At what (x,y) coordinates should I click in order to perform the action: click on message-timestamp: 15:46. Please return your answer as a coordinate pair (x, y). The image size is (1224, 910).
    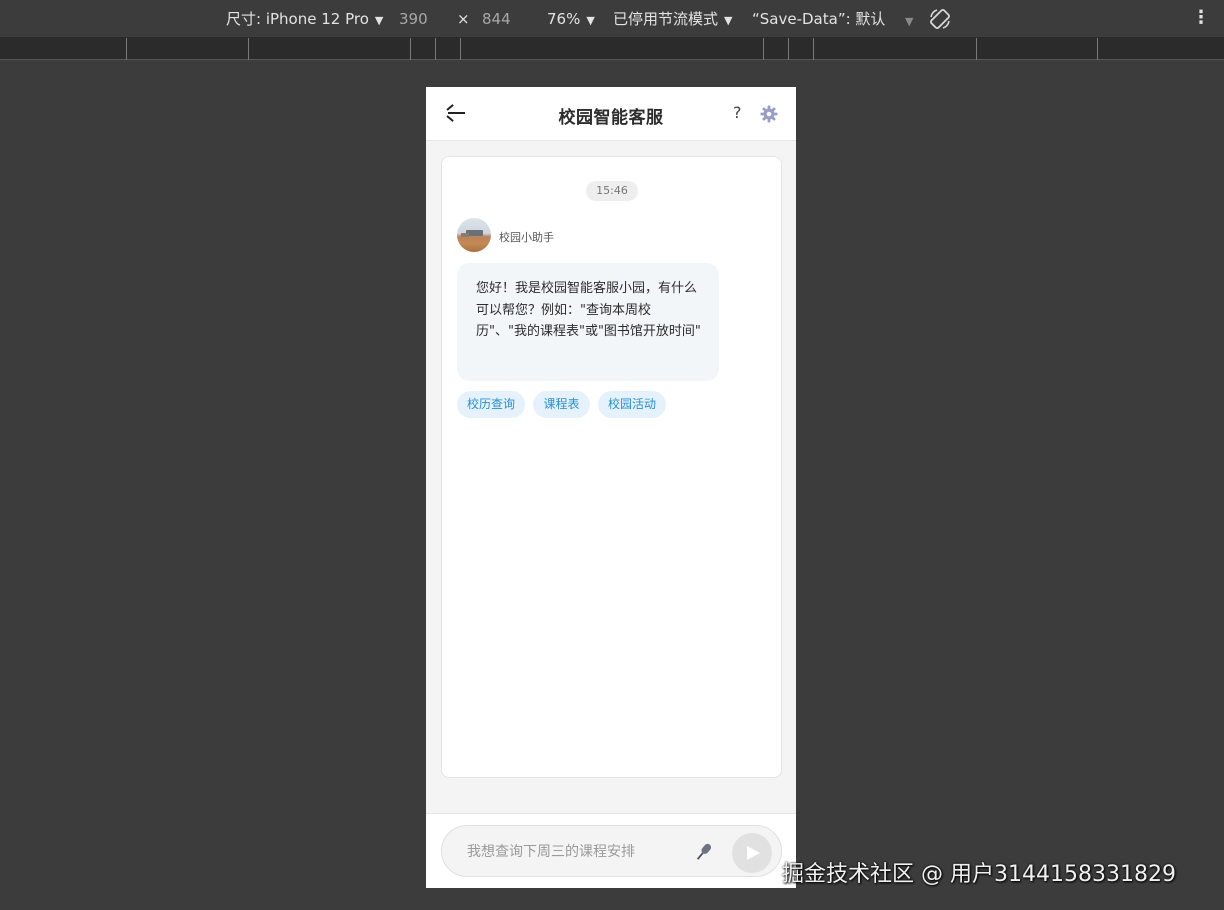
    Looking at the image, I should click on (612, 191).